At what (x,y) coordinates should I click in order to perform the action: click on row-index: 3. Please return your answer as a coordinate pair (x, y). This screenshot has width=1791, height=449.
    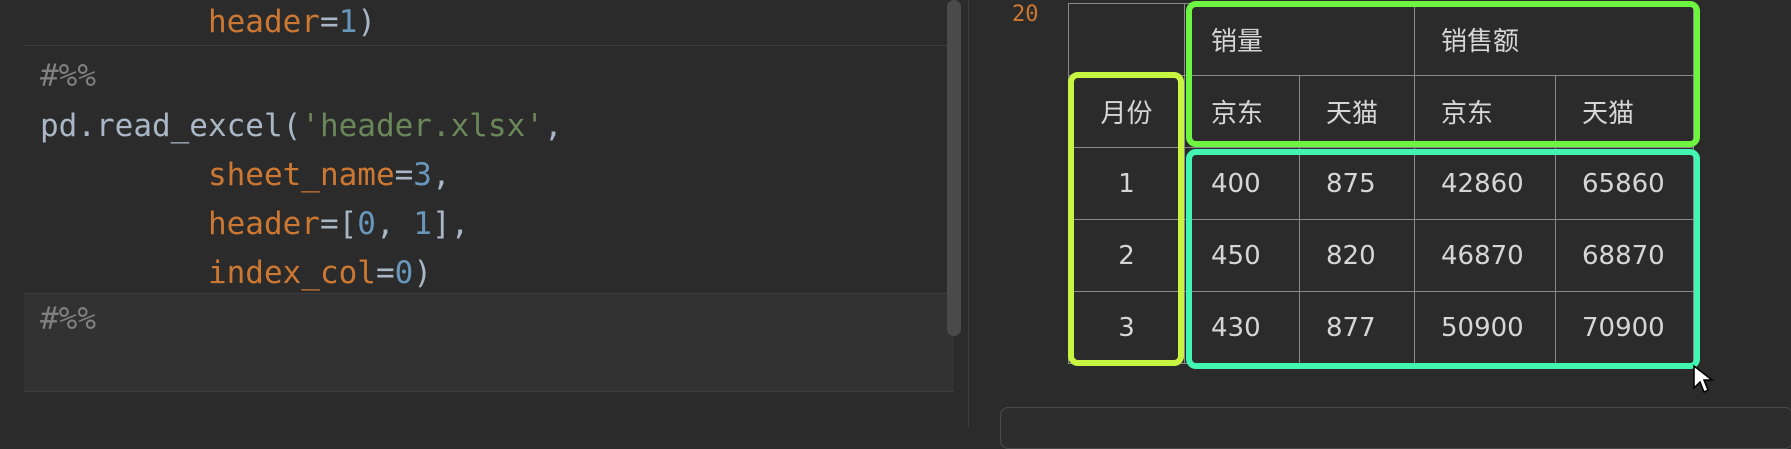
    Looking at the image, I should click on (1126, 327).